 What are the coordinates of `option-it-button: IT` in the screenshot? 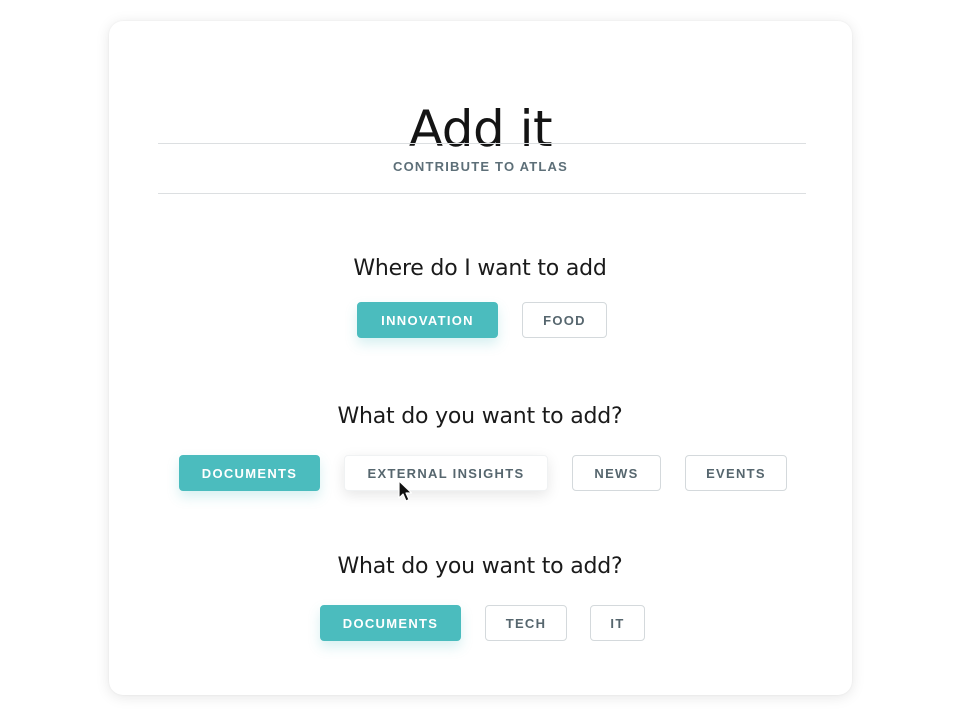 It's located at (617, 623).